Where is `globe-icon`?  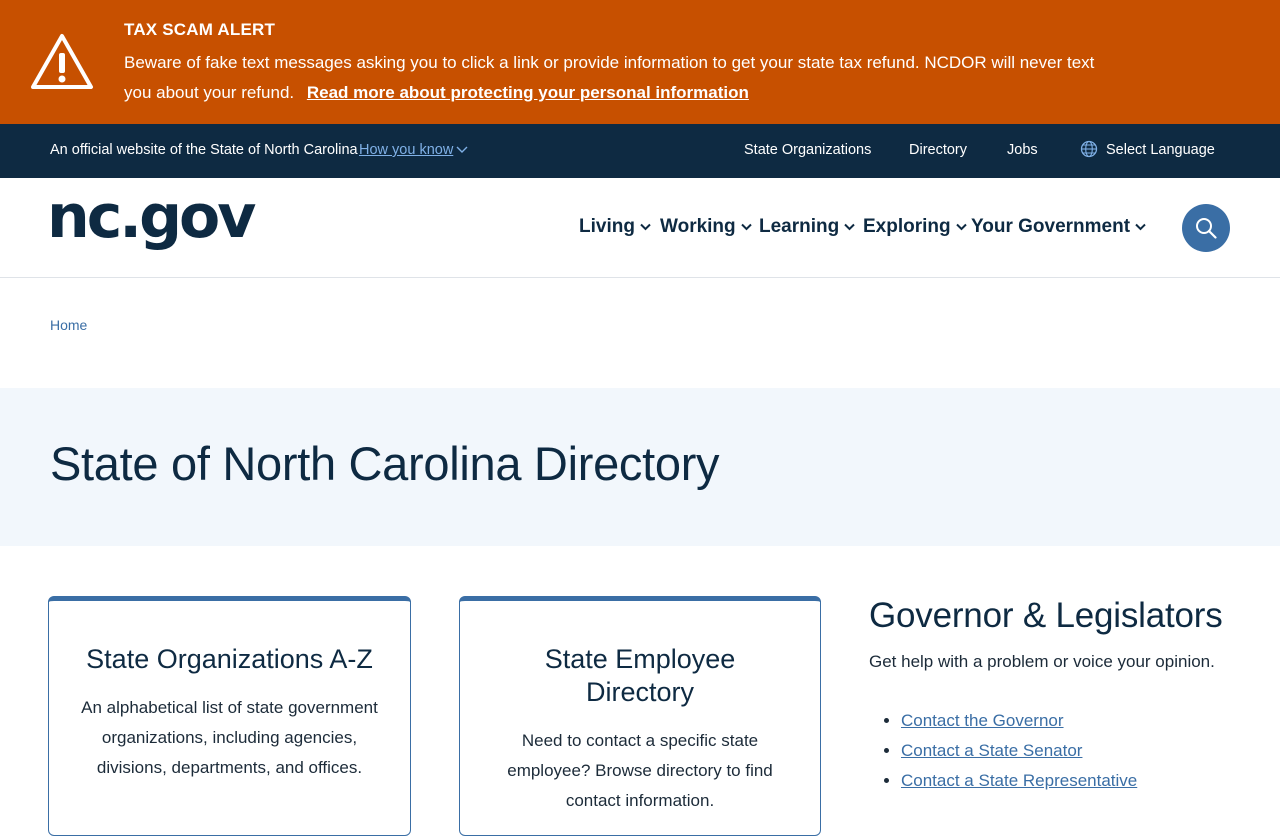
globe-icon is located at coordinates (1089, 149).